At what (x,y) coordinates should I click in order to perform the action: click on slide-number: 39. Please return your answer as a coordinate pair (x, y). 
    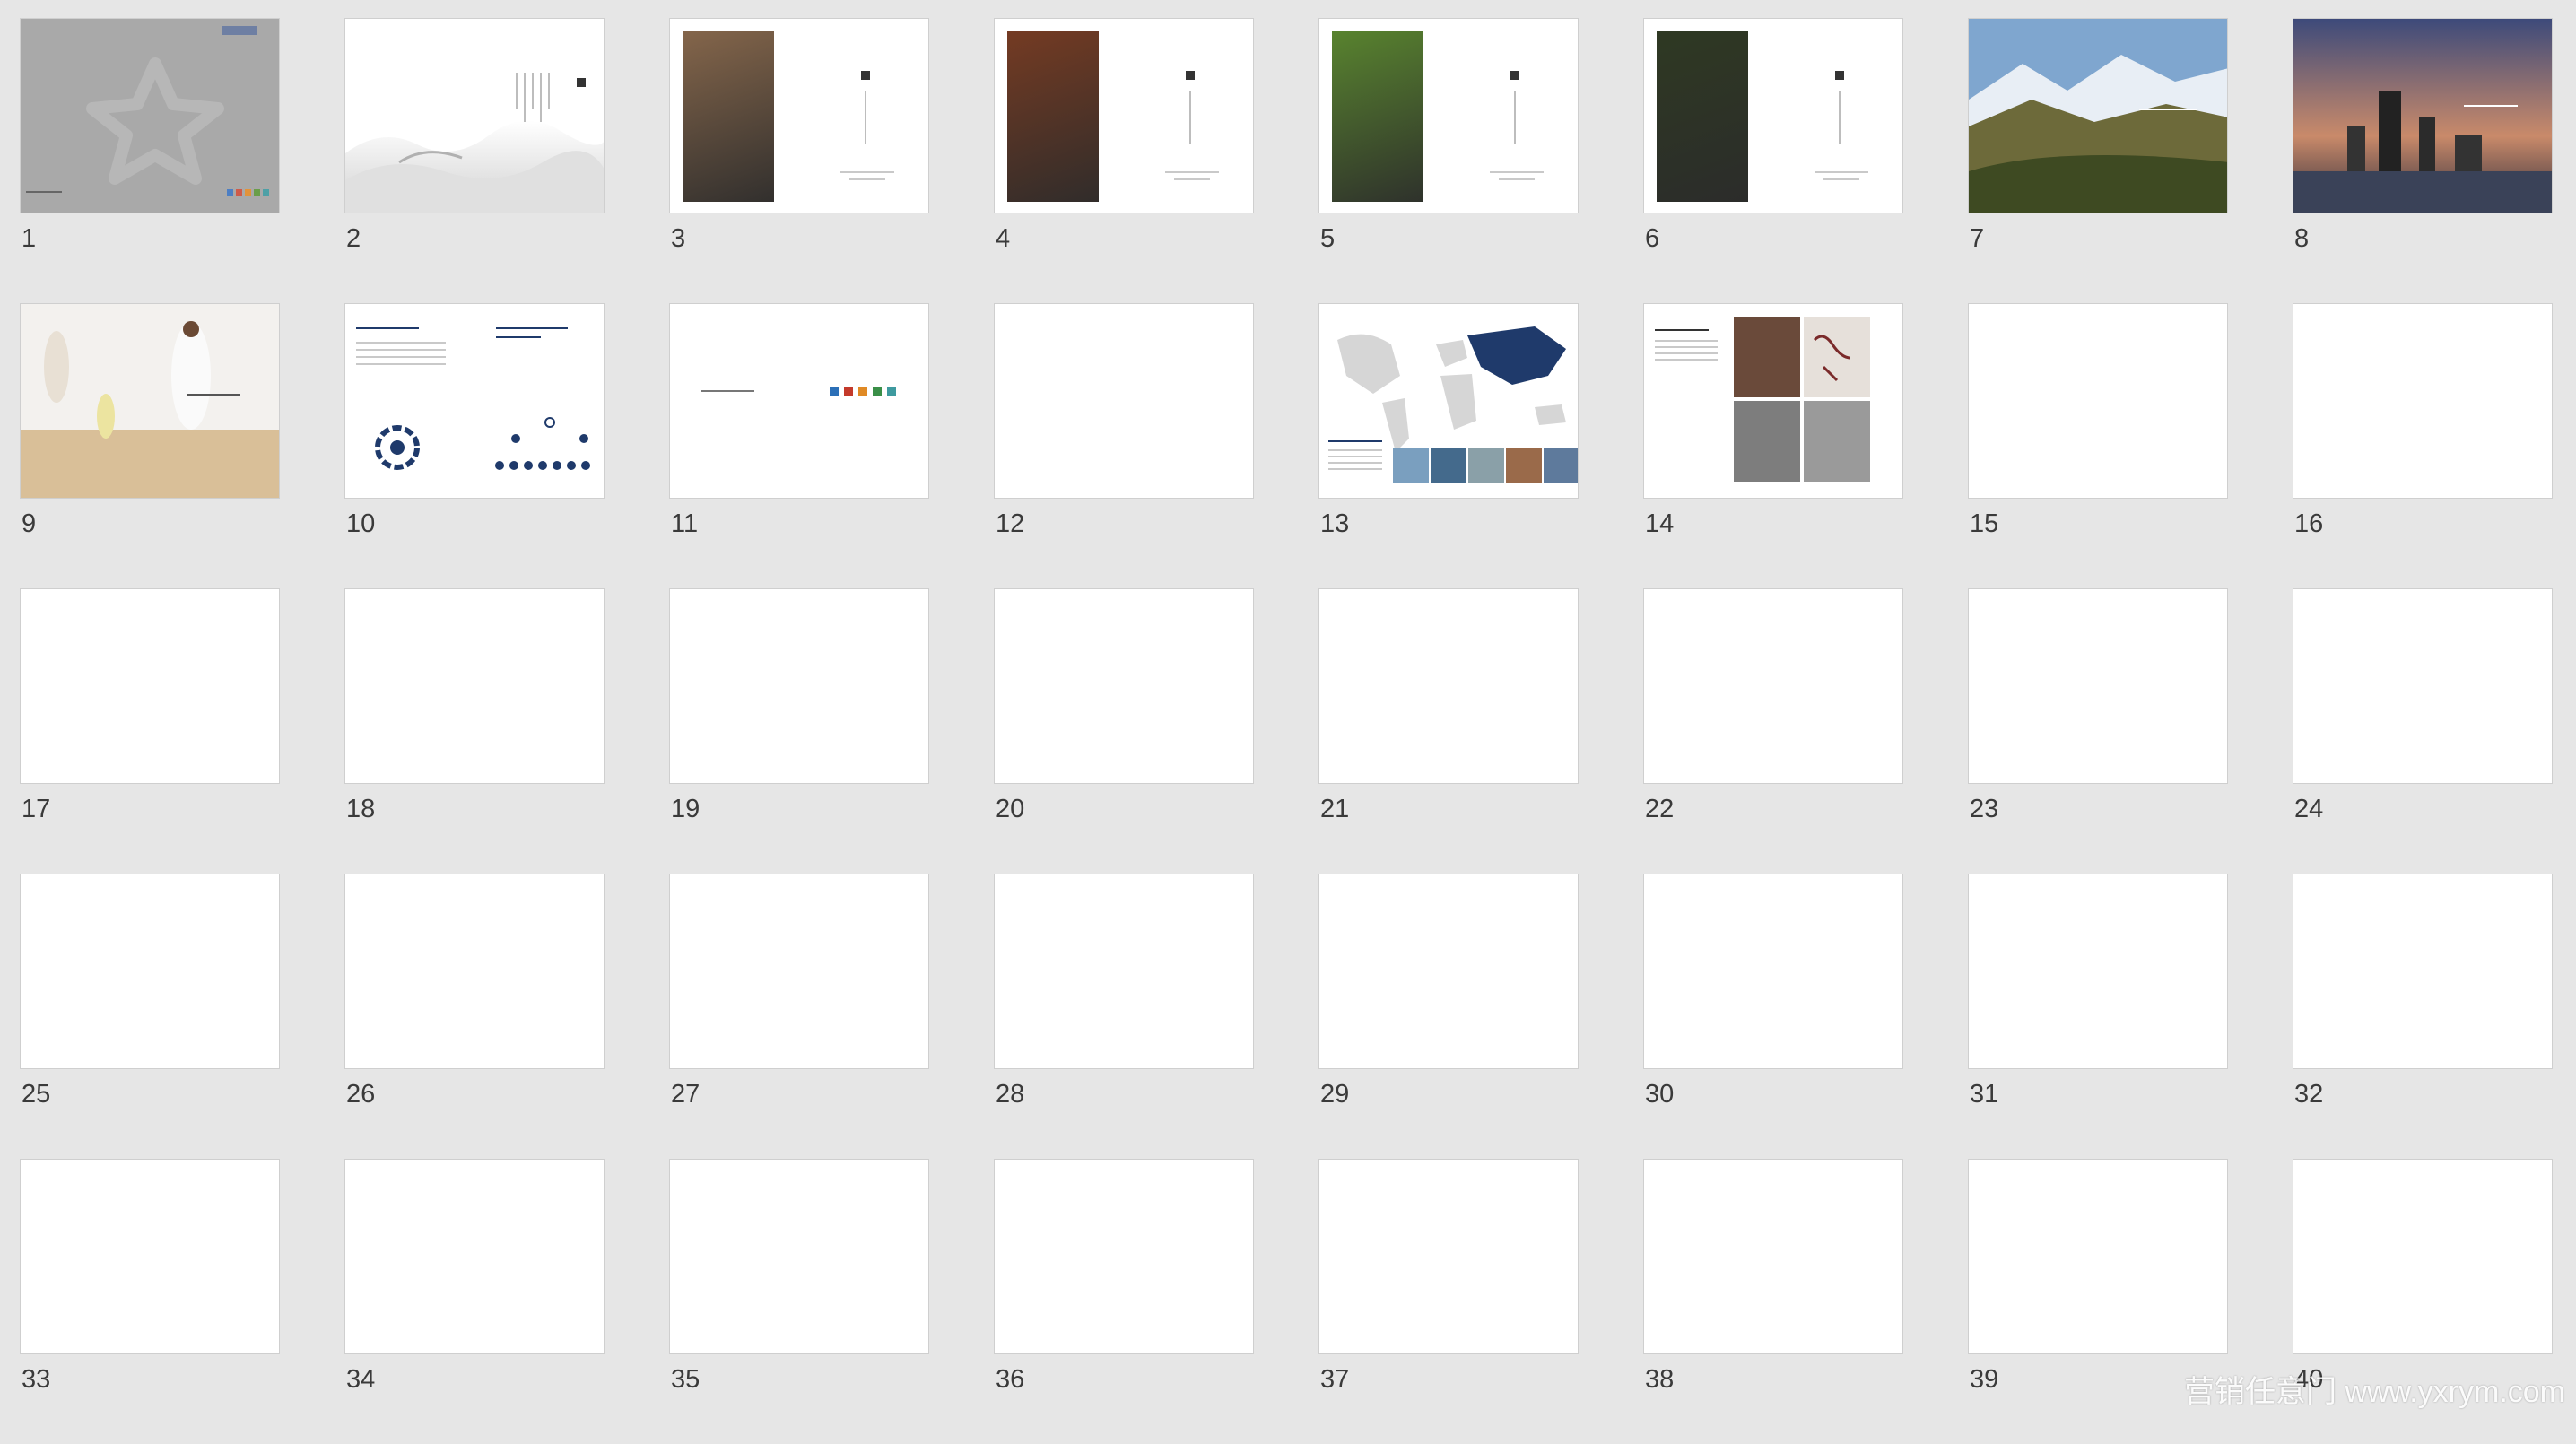
    Looking at the image, I should click on (1984, 1379).